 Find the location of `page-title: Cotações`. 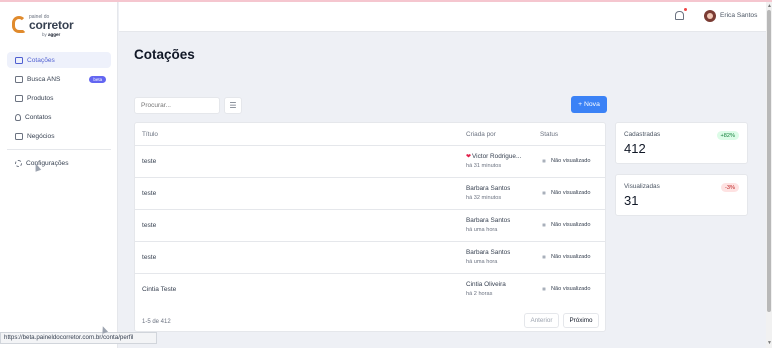

page-title: Cotações is located at coordinates (164, 54).